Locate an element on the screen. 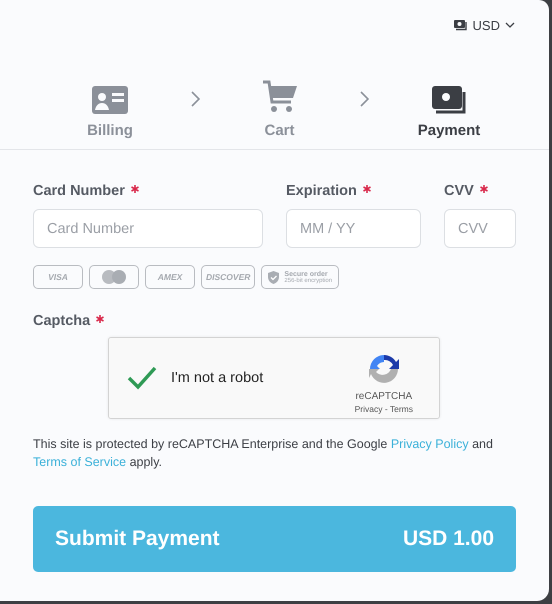 Image resolution: width=552 pixels, height=604 pixels. input-field: MM / YY is located at coordinates (353, 228).